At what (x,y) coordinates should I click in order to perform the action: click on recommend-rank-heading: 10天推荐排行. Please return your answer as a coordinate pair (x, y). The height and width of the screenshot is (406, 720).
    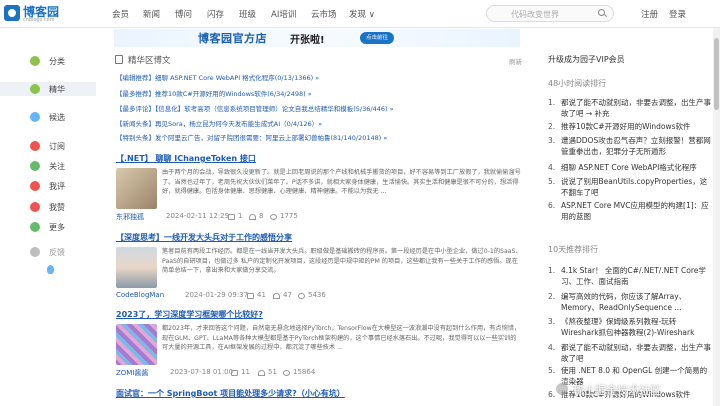
    Looking at the image, I should click on (573, 249).